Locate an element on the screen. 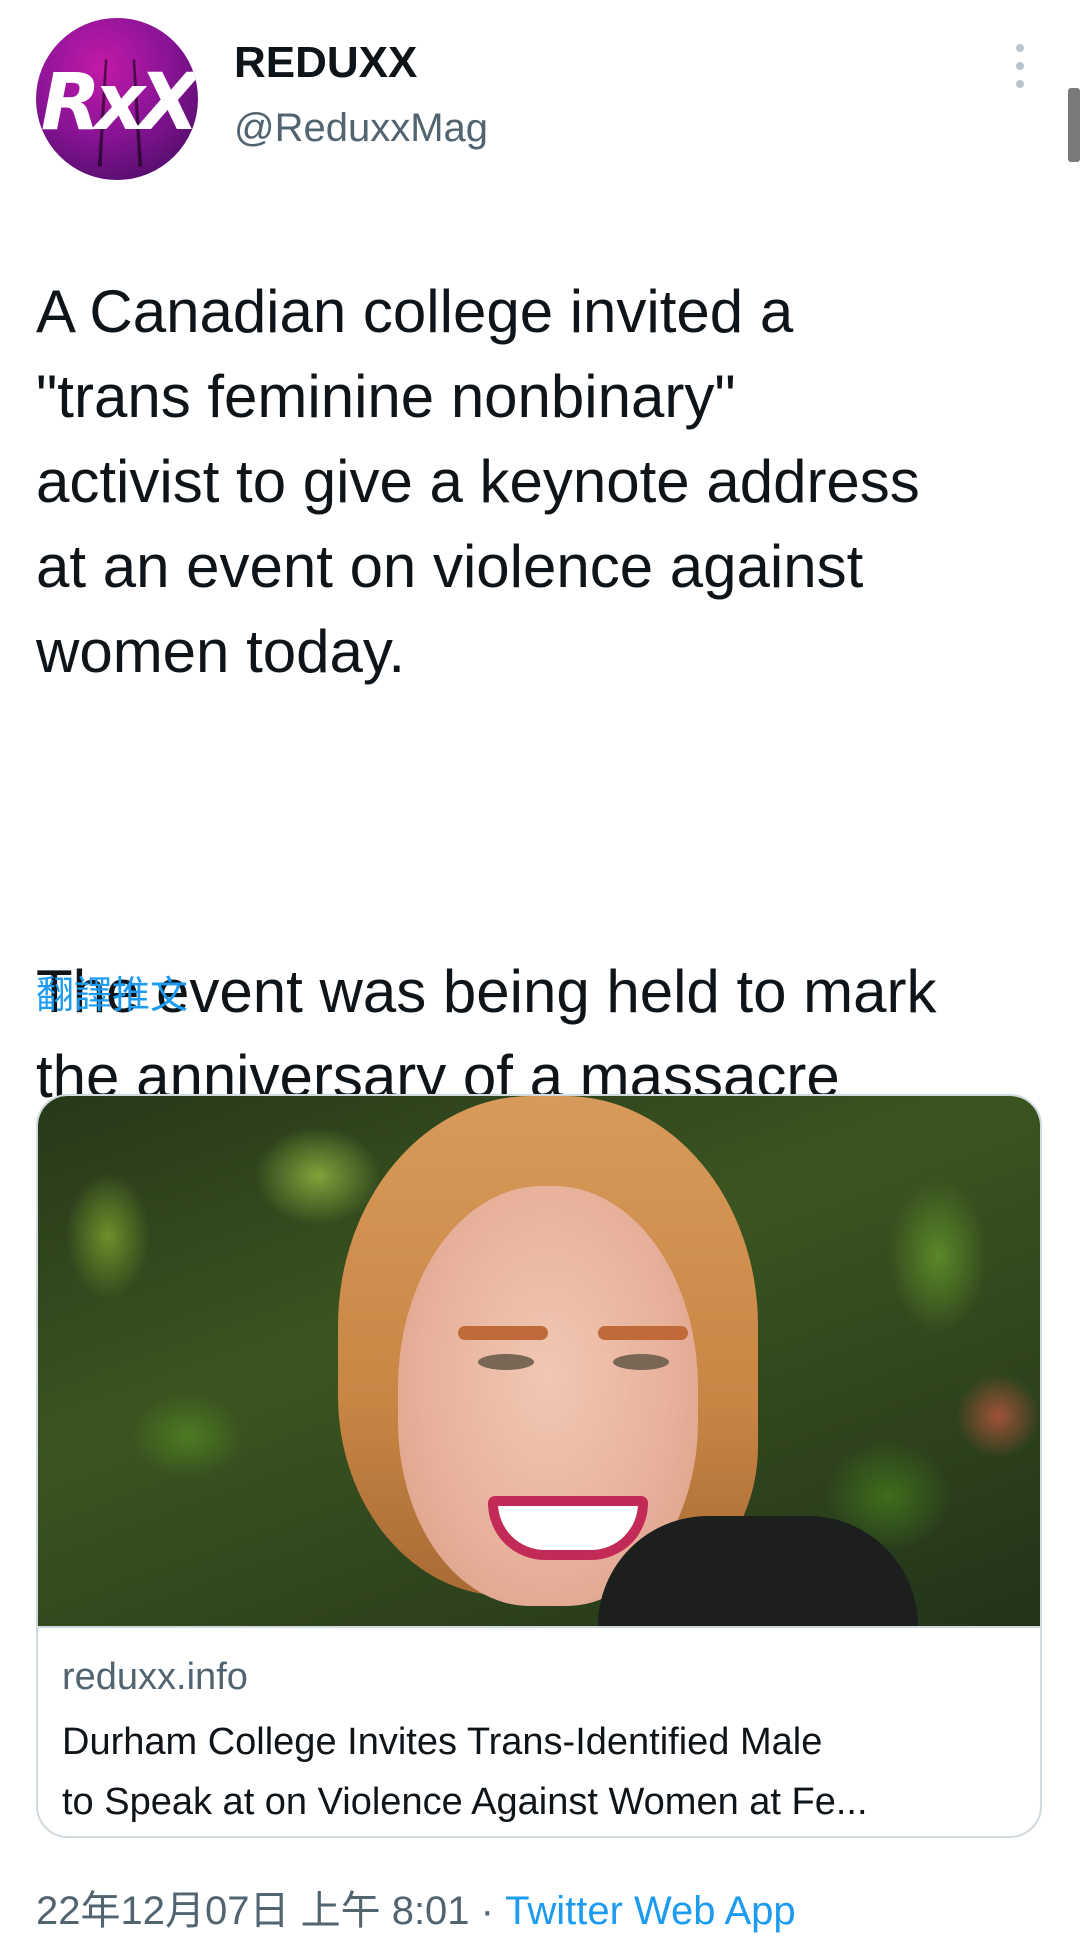 The width and height of the screenshot is (1080, 1937). link-domain: reduxx.info is located at coordinates (155, 1677).